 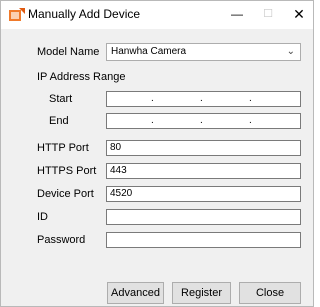 What do you see at coordinates (203, 217) in the screenshot?
I see `id-input` at bounding box center [203, 217].